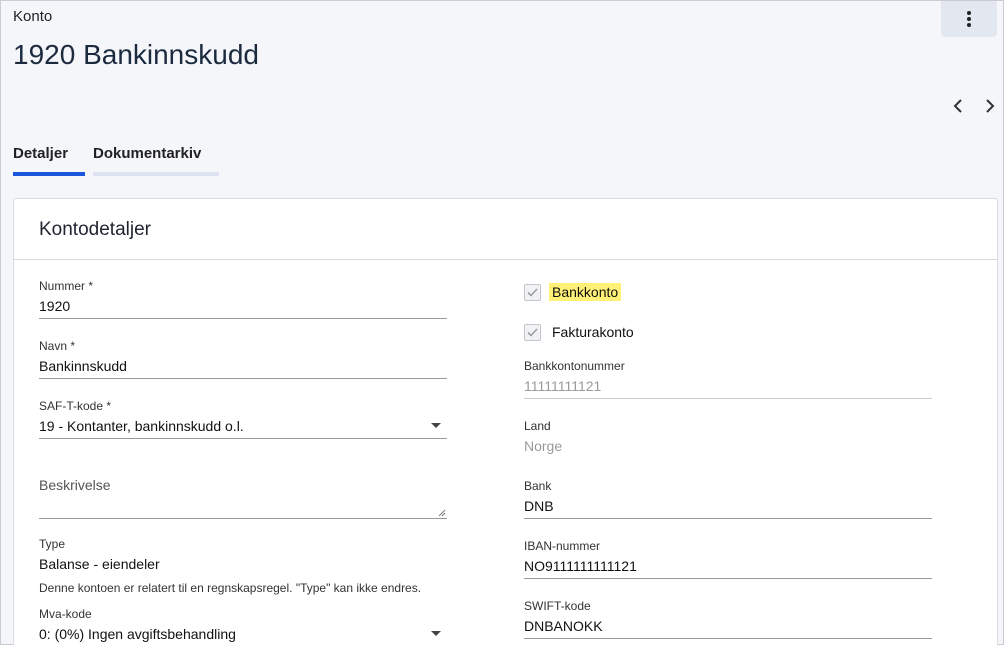  What do you see at coordinates (66, 286) in the screenshot?
I see `nummer-label: Nummer *` at bounding box center [66, 286].